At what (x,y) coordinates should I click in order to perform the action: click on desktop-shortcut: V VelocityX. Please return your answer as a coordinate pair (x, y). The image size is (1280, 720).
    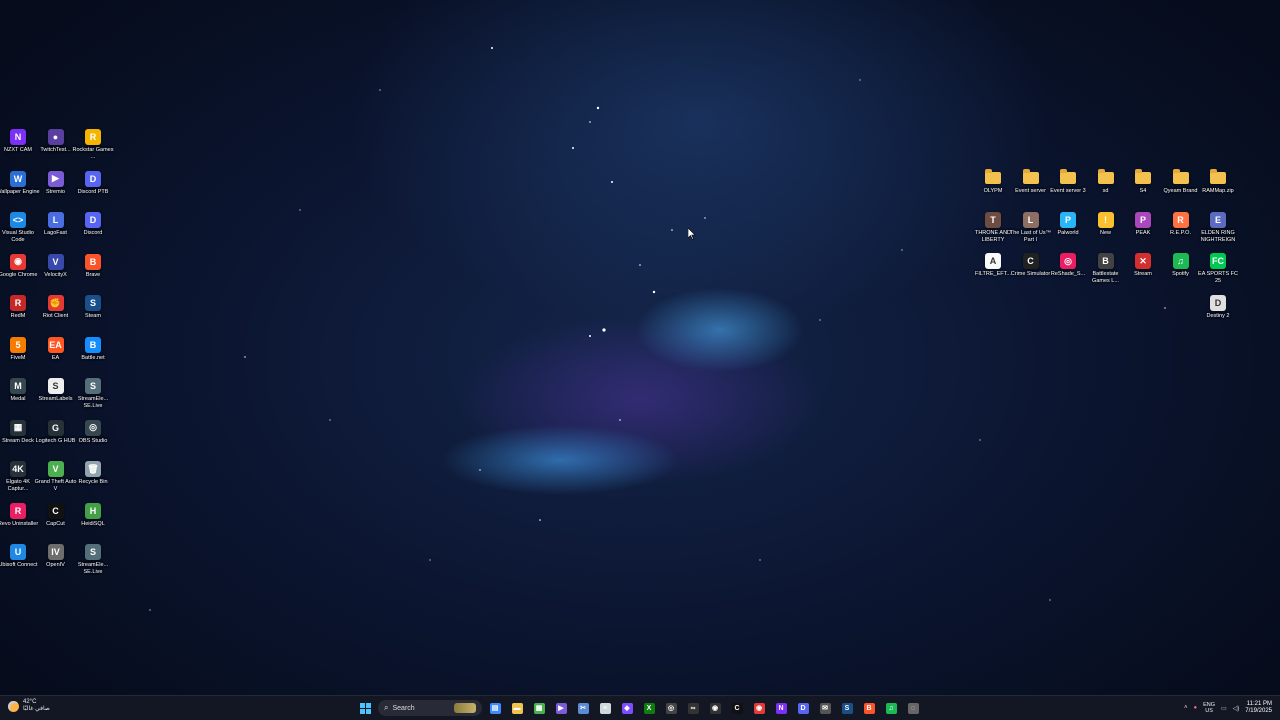
    Looking at the image, I should click on (56, 266).